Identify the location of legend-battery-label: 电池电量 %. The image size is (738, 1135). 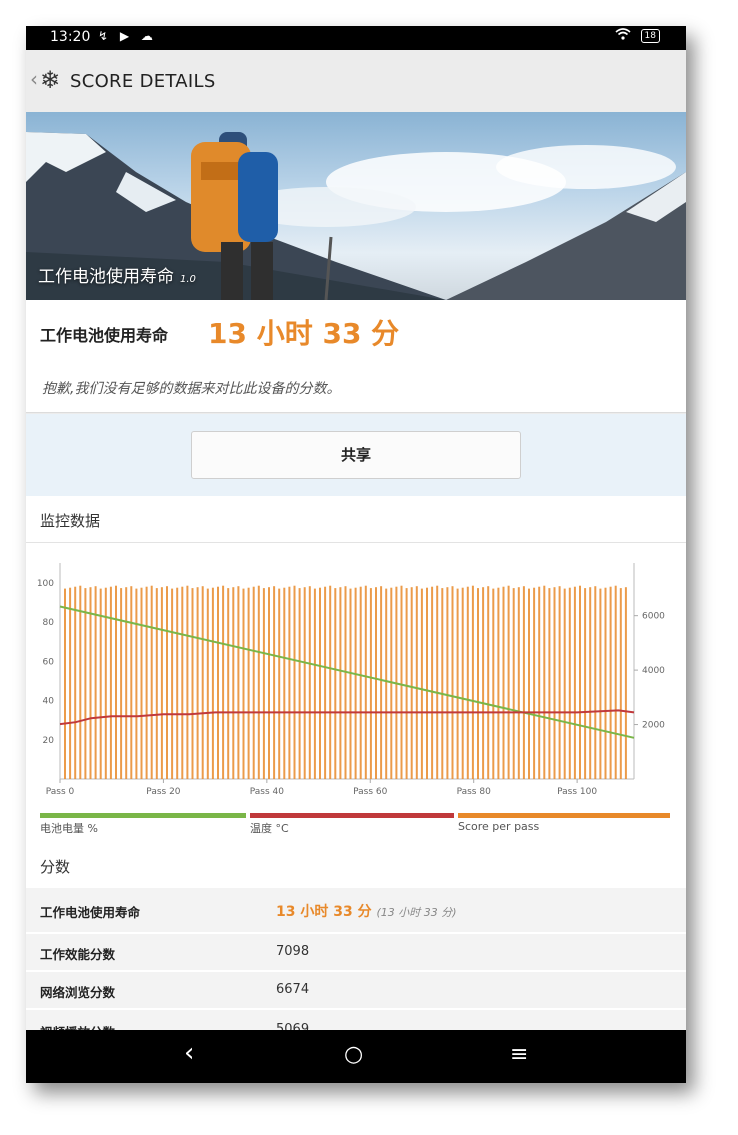
(69, 828).